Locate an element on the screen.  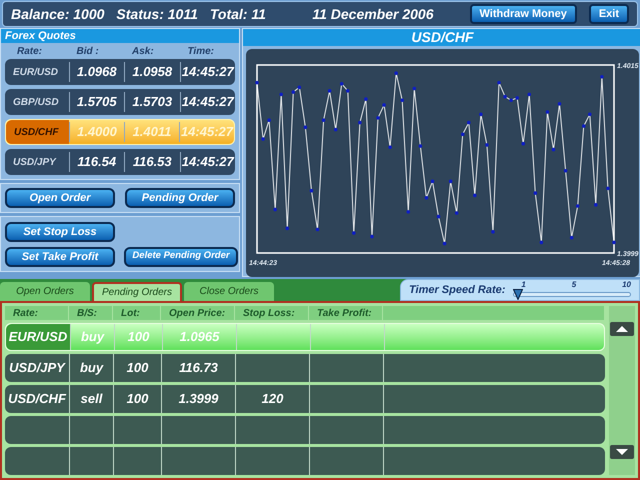
column-header: Stop Loss: is located at coordinates (272, 313).